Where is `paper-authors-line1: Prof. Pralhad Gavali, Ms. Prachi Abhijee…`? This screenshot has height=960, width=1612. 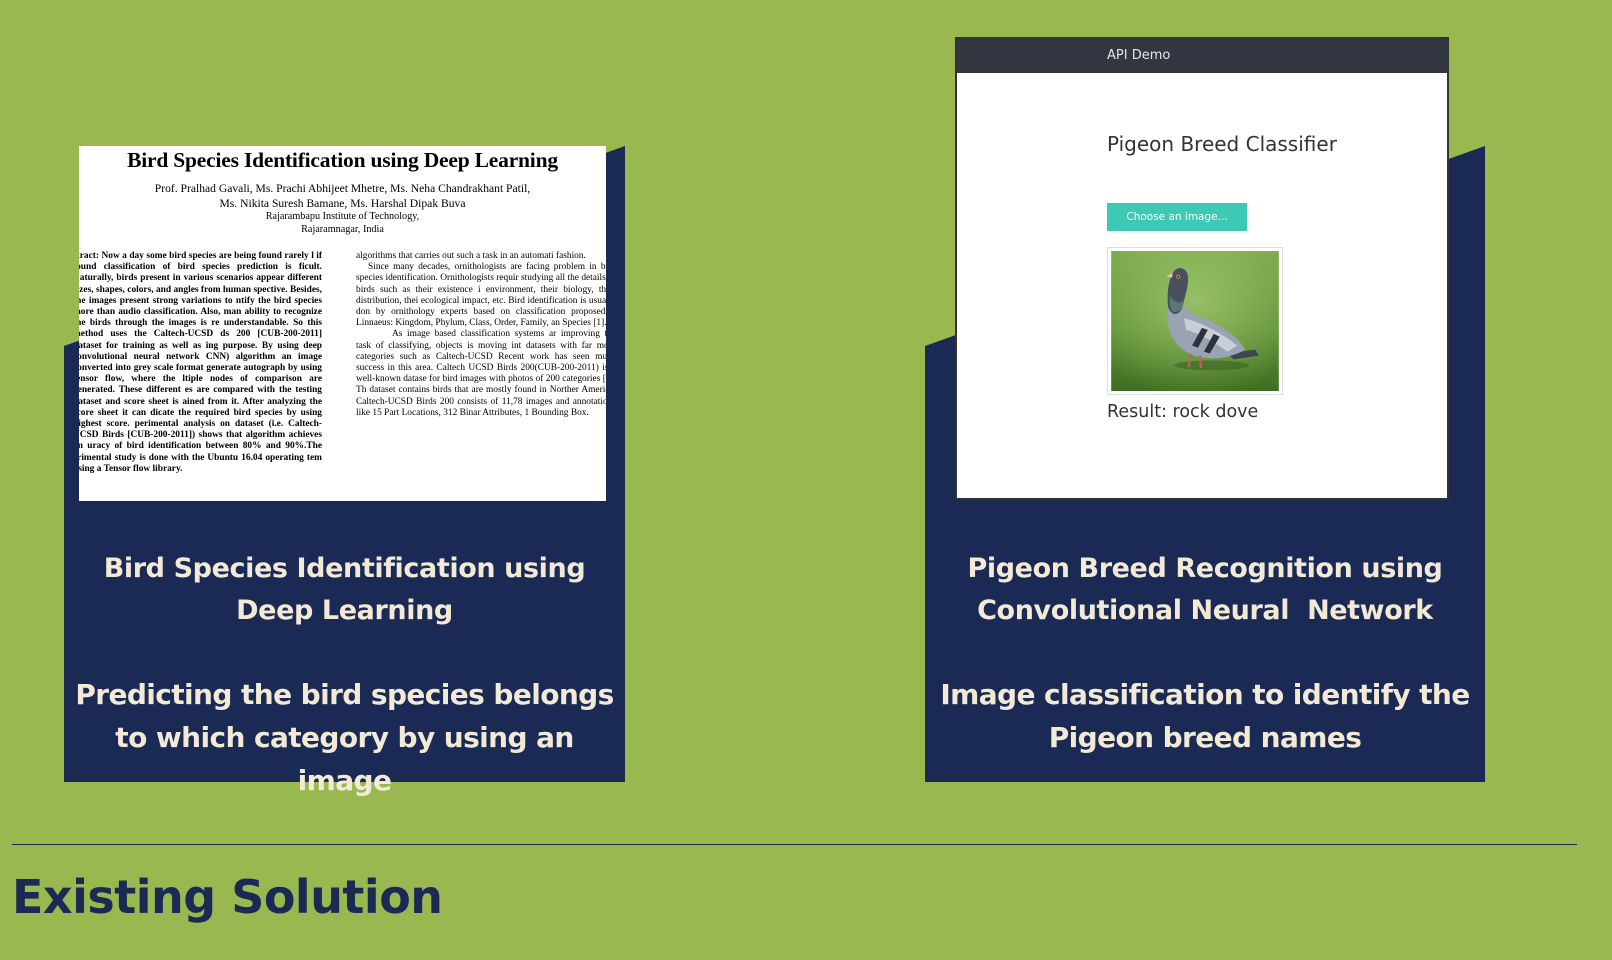 paper-authors-line1: Prof. Pralhad Gavali, Ms. Prachi Abhijee… is located at coordinates (342, 188).